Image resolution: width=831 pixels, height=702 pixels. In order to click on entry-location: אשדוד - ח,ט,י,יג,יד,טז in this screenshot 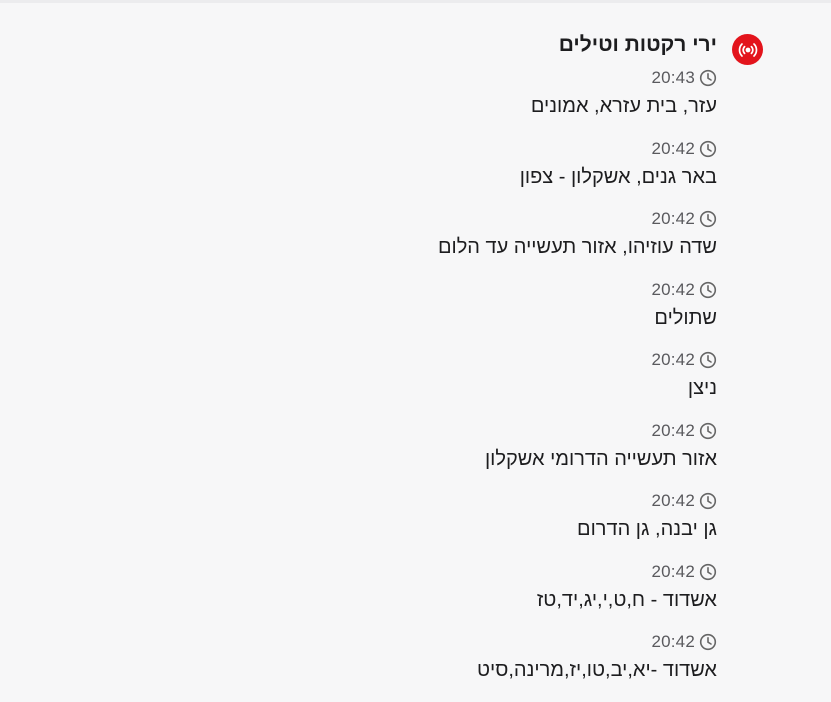, I will do `click(626, 599)`.